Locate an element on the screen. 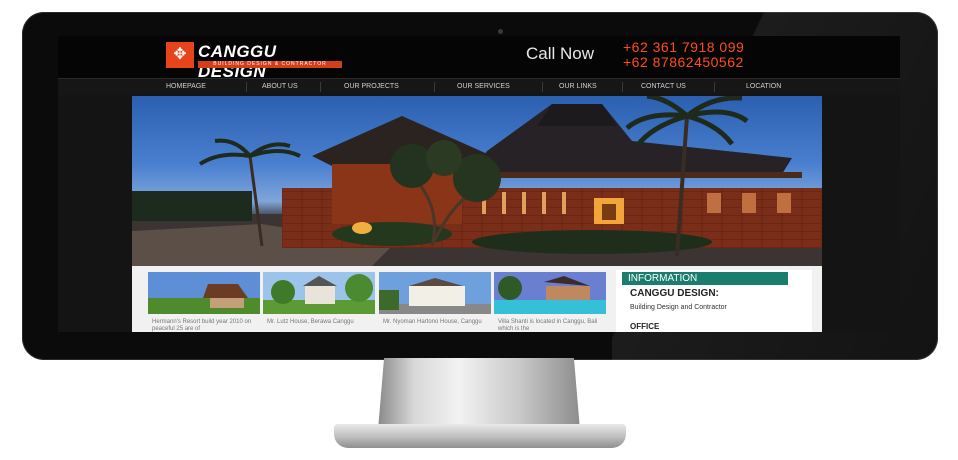 Image resolution: width=958 pixels, height=460 pixels. phone-number-1: +62 361 7918 099 is located at coordinates (683, 47).